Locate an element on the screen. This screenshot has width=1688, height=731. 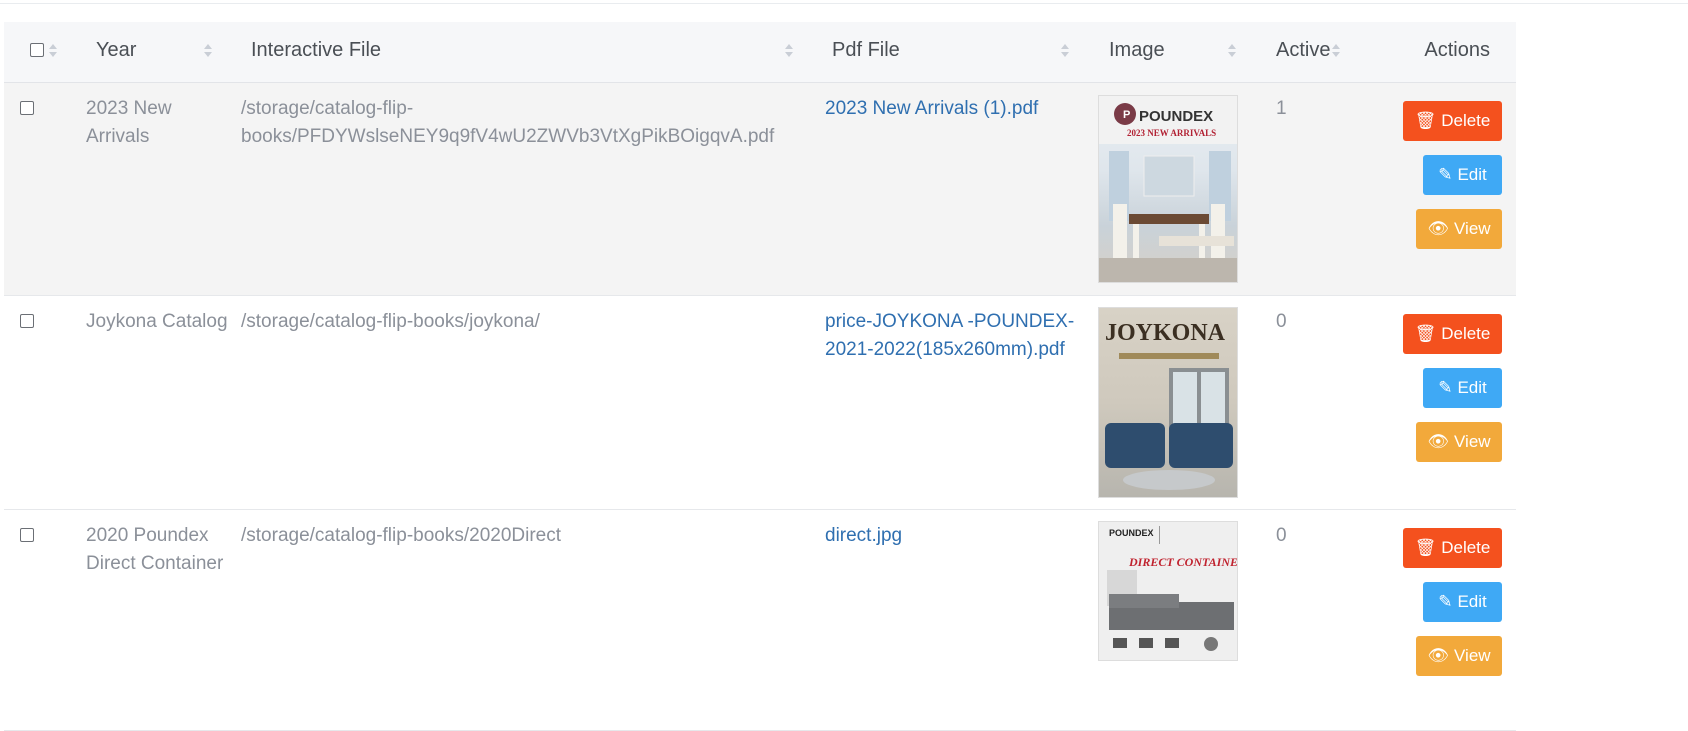
cover-illustration: P POUNDEX 2023 NEW ARRIVALS is located at coordinates (1168, 188).